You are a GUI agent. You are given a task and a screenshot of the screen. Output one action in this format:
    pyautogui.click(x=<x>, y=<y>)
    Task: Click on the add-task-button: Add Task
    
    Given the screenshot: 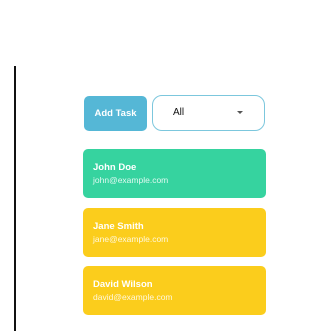 What is the action you would take?
    pyautogui.click(x=115, y=113)
    